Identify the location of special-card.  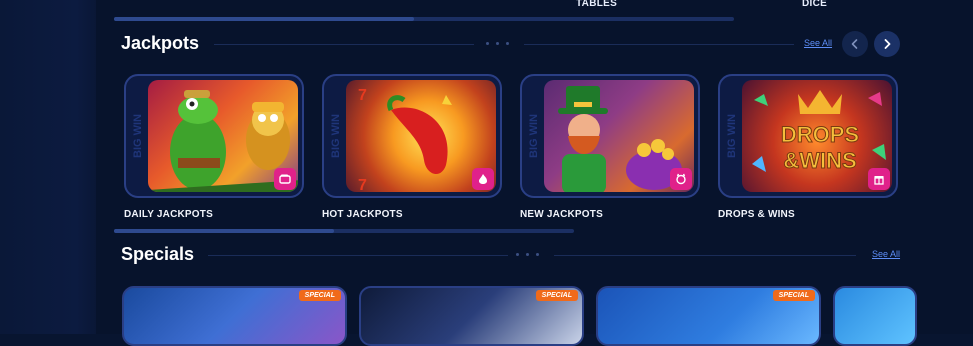
(875, 316).